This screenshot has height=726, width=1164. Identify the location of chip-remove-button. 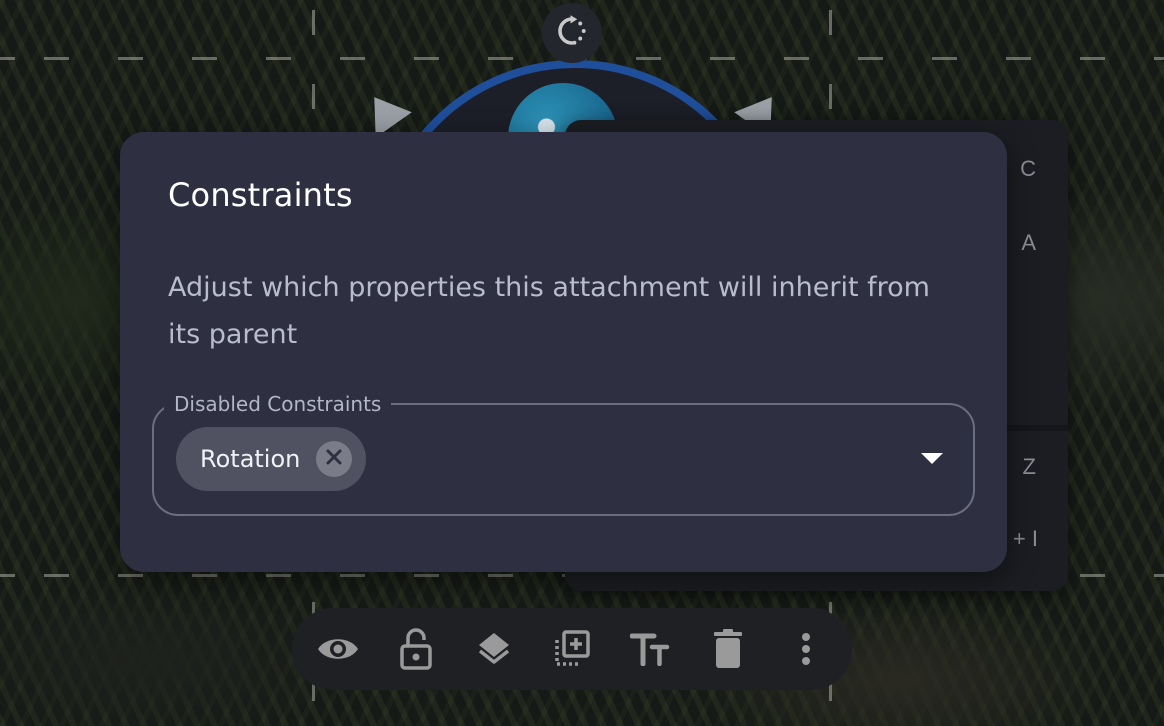
(334, 459).